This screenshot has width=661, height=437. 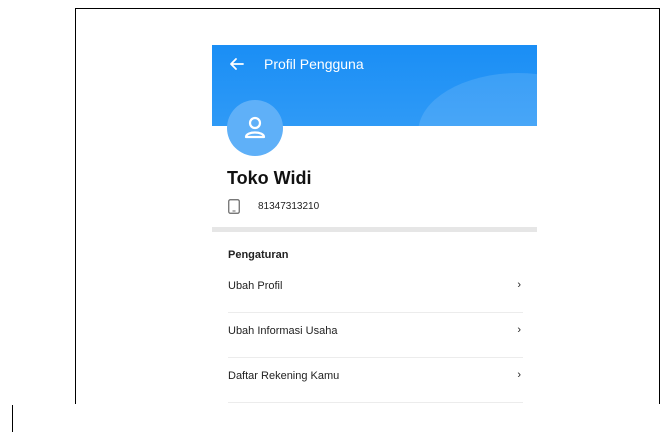 What do you see at coordinates (374, 229) in the screenshot?
I see `section-divider` at bounding box center [374, 229].